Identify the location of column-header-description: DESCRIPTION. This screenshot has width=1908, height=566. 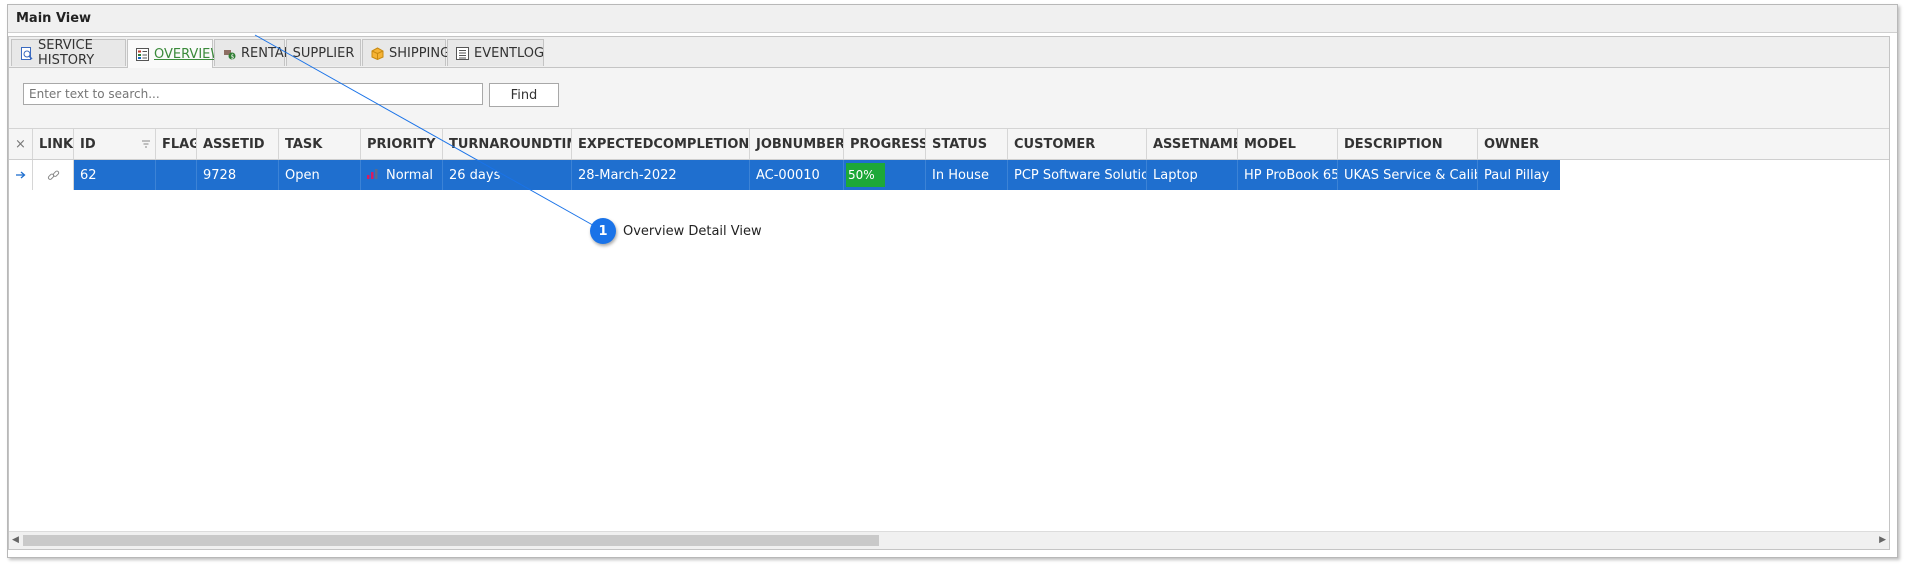
(1408, 144).